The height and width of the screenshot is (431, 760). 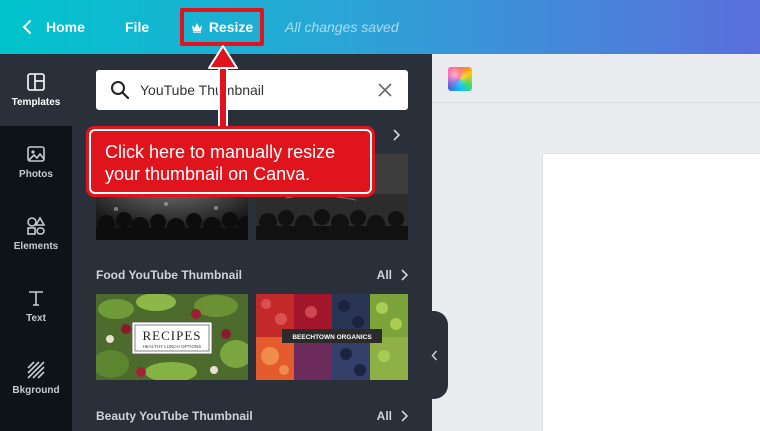 I want to click on photos-icon, so click(x=36, y=154).